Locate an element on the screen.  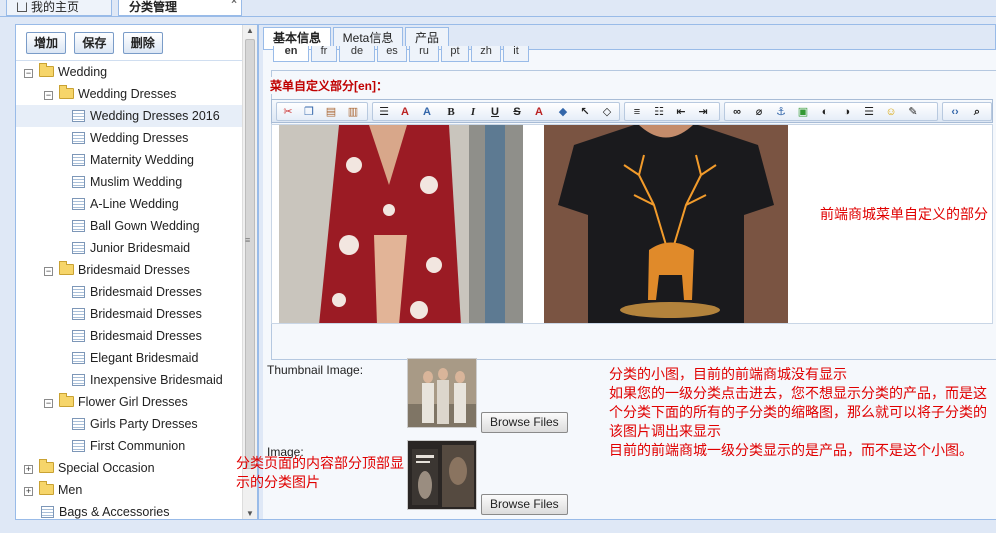
bold-icon: B is located at coordinates (451, 112).